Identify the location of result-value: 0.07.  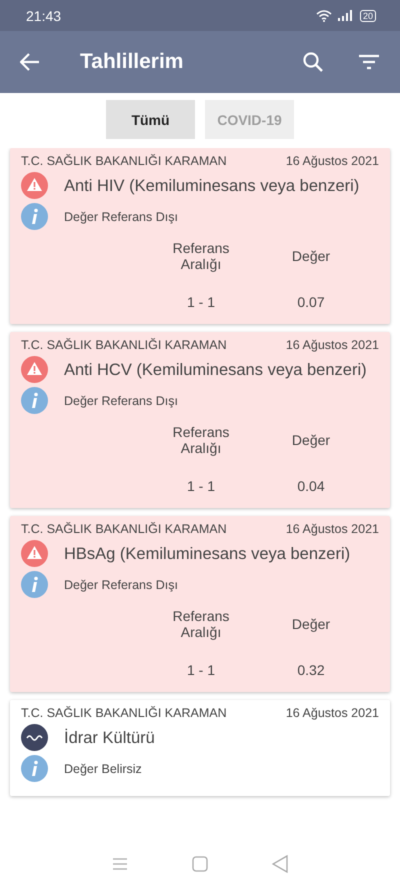
(311, 302).